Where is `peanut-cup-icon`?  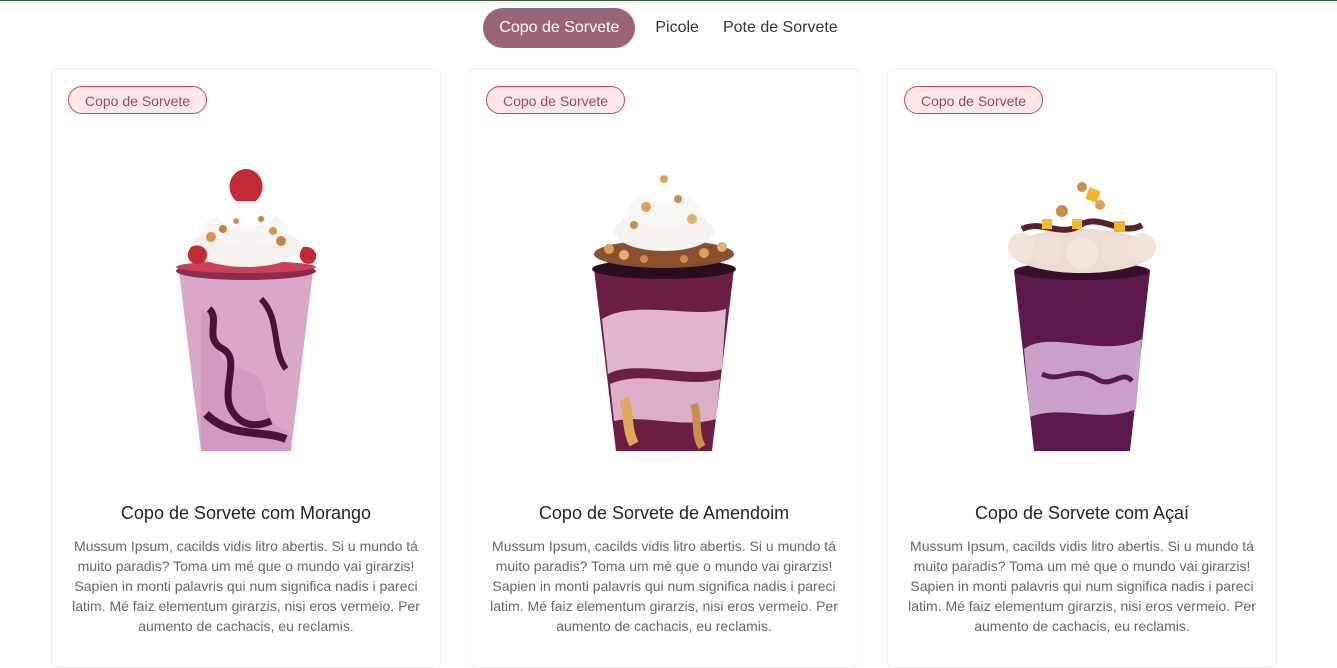
peanut-cup-icon is located at coordinates (664, 313).